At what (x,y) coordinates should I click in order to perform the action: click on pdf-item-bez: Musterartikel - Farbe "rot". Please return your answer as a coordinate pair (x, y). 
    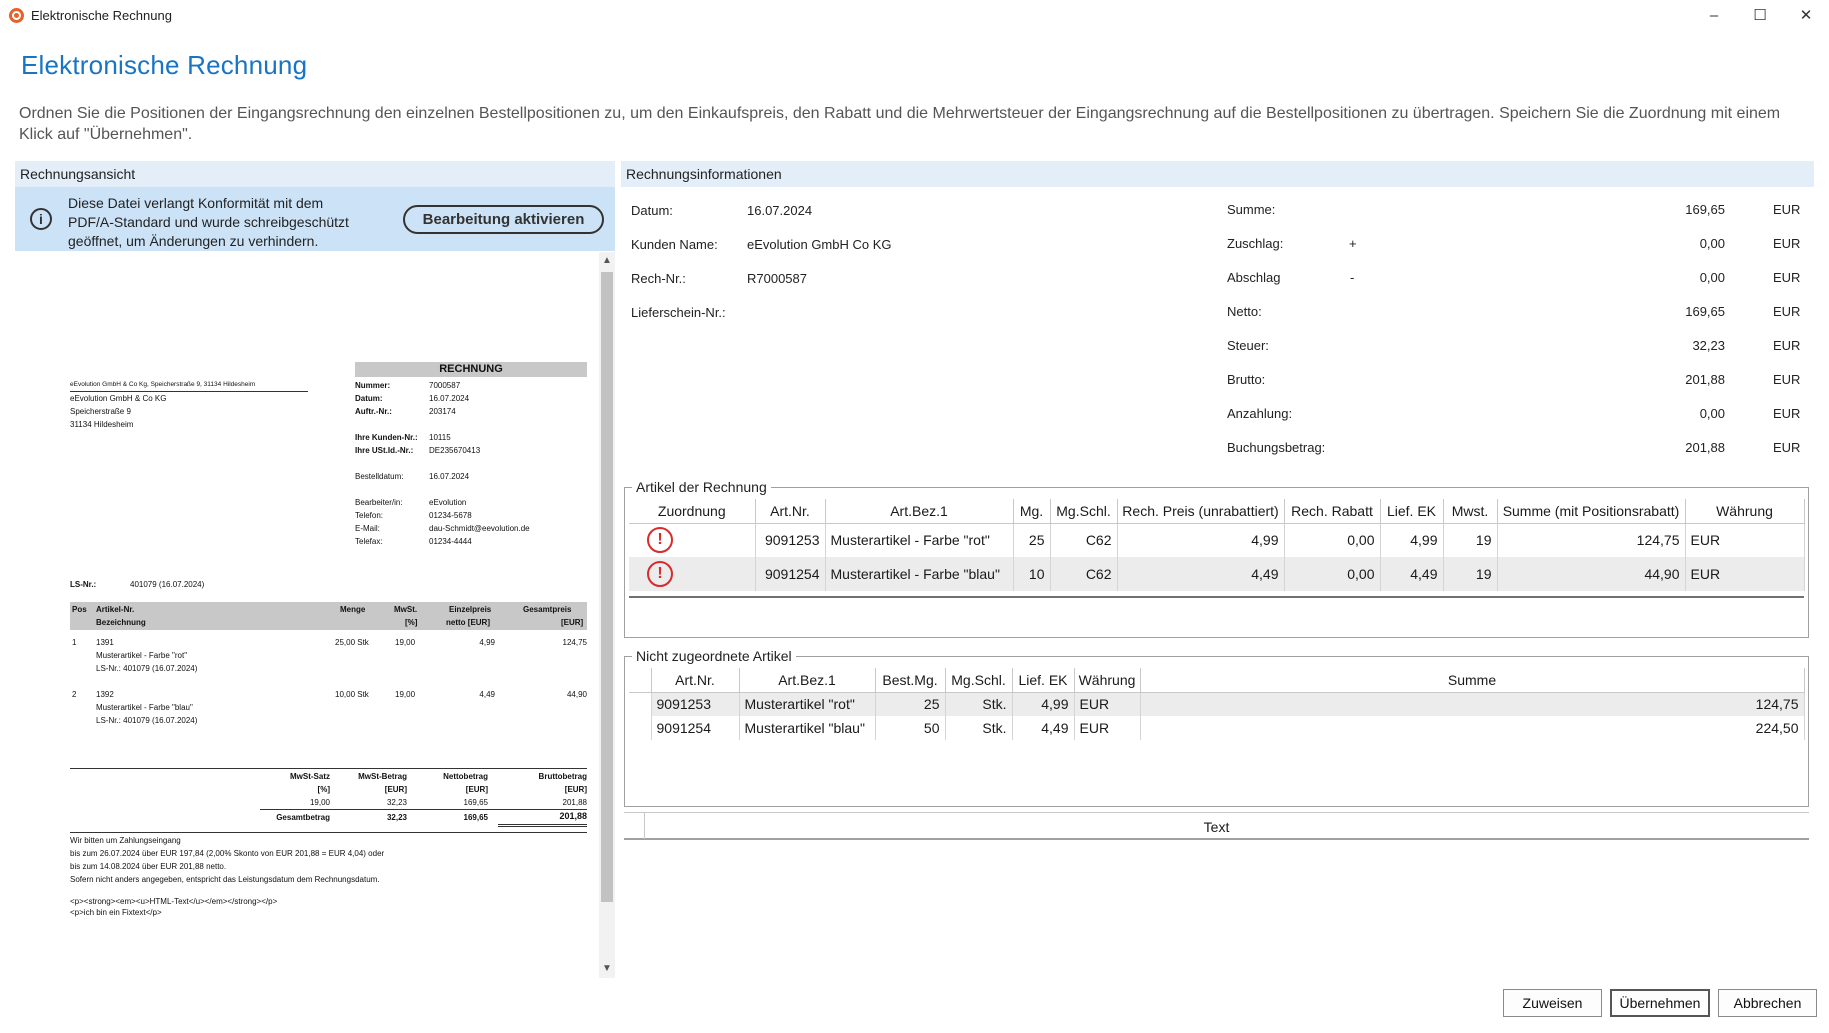
    Looking at the image, I should click on (142, 655).